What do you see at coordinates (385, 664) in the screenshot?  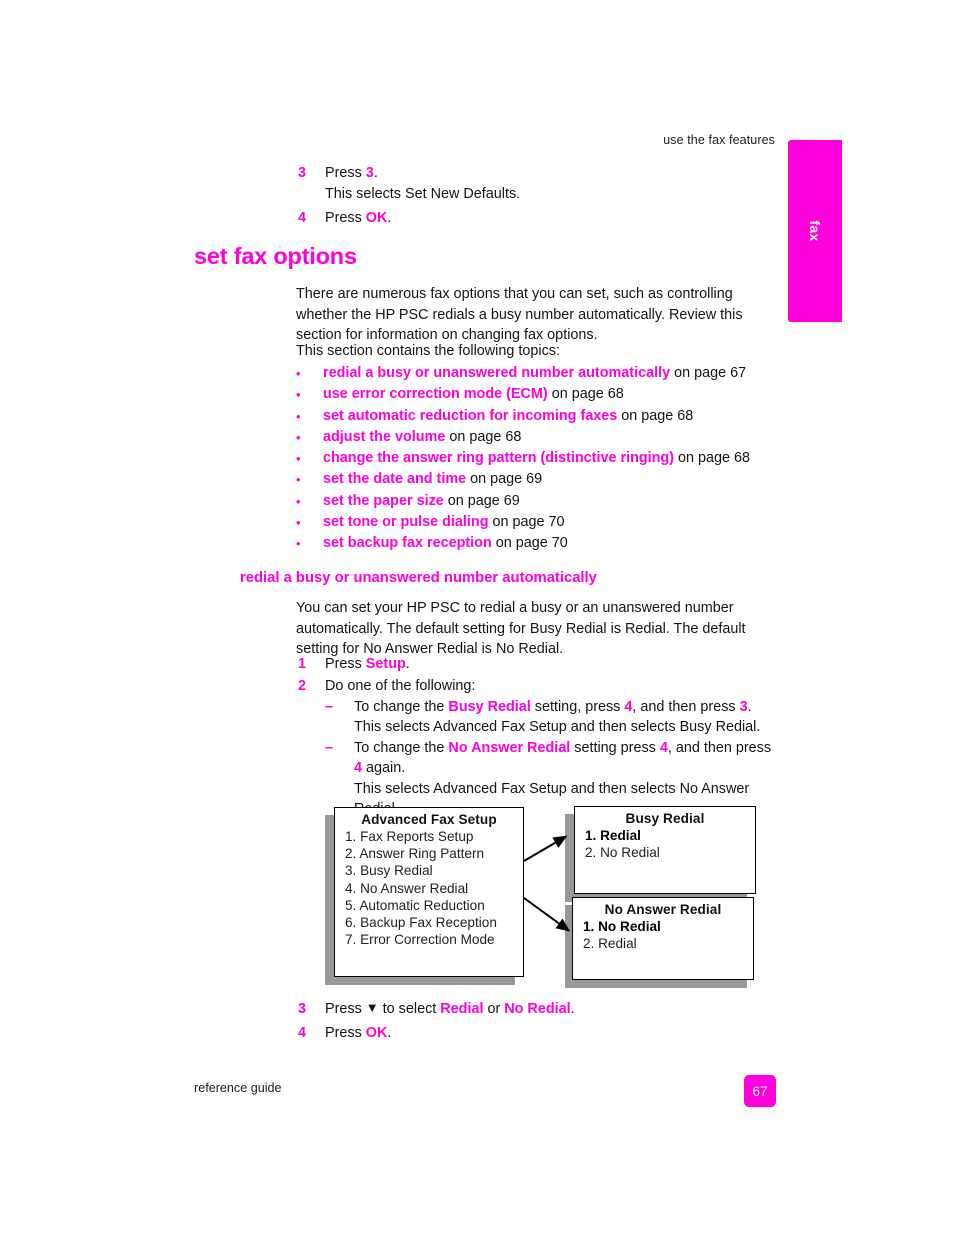 I see `key-label-setup: Setup` at bounding box center [385, 664].